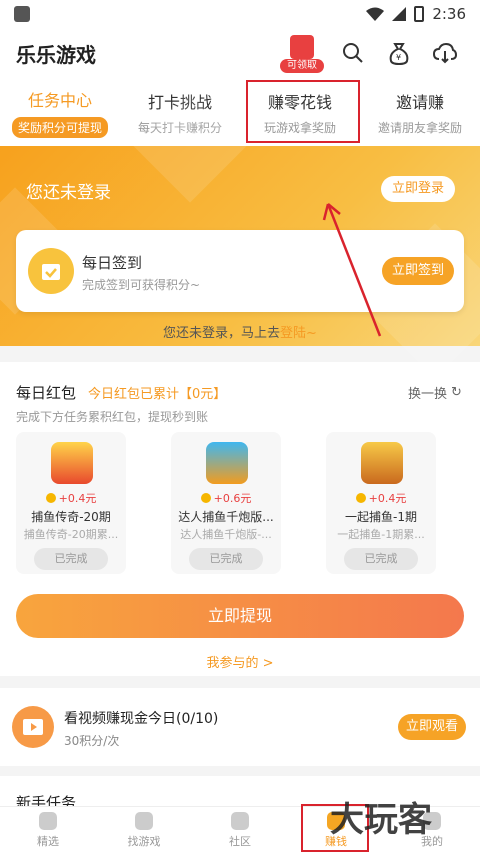 The width and height of the screenshot is (480, 853). Describe the element at coordinates (60, 112) in the screenshot. I see `tab-task-center: 任务中心 奖励积分可提现` at that location.